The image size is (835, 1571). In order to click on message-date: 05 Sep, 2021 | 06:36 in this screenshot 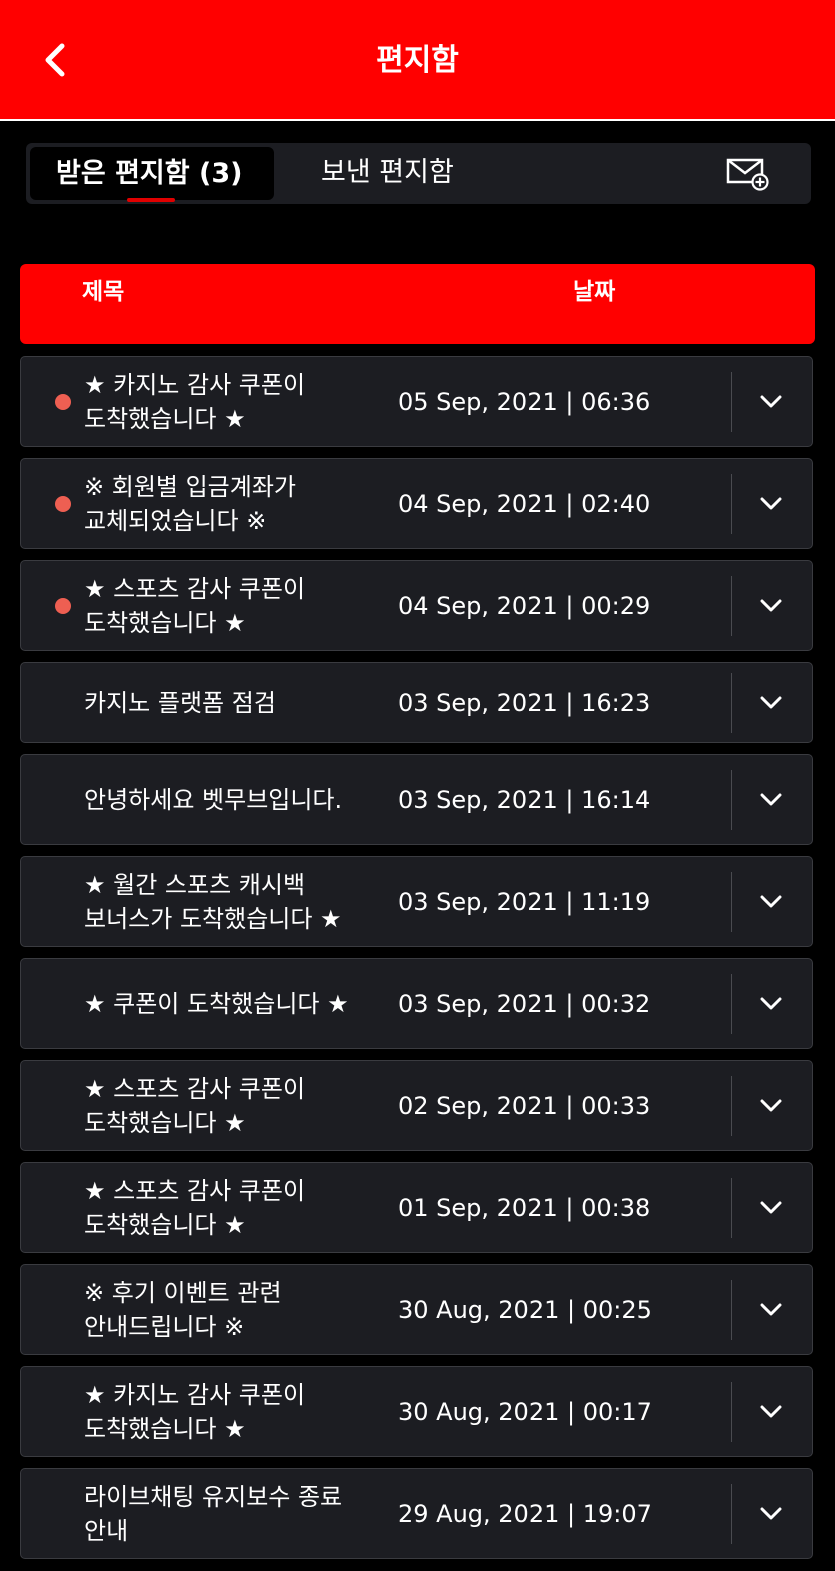, I will do `click(524, 401)`.